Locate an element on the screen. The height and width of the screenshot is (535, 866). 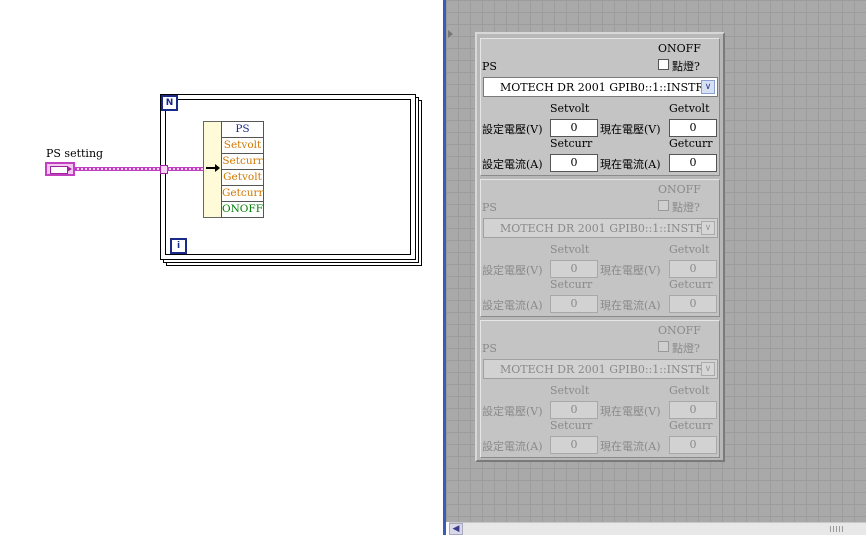
unbundle-item-setcurr: Setcurr is located at coordinates (242, 162).